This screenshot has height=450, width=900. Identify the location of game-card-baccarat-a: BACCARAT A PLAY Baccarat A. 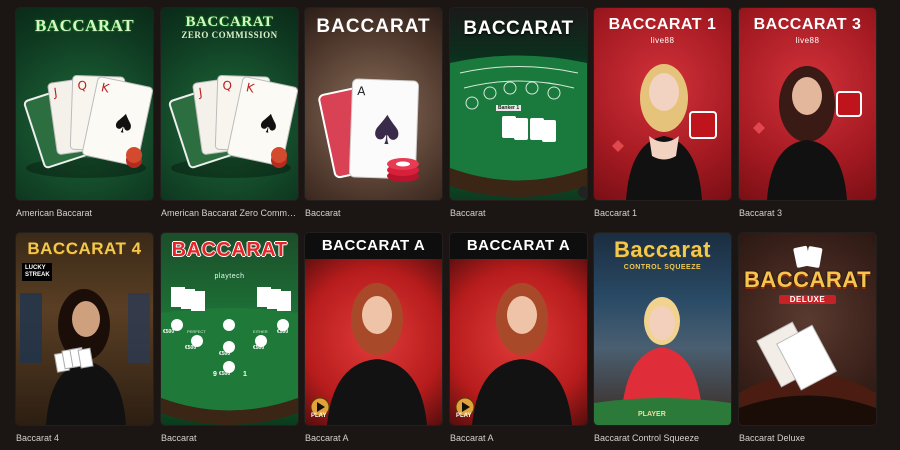
(373, 338).